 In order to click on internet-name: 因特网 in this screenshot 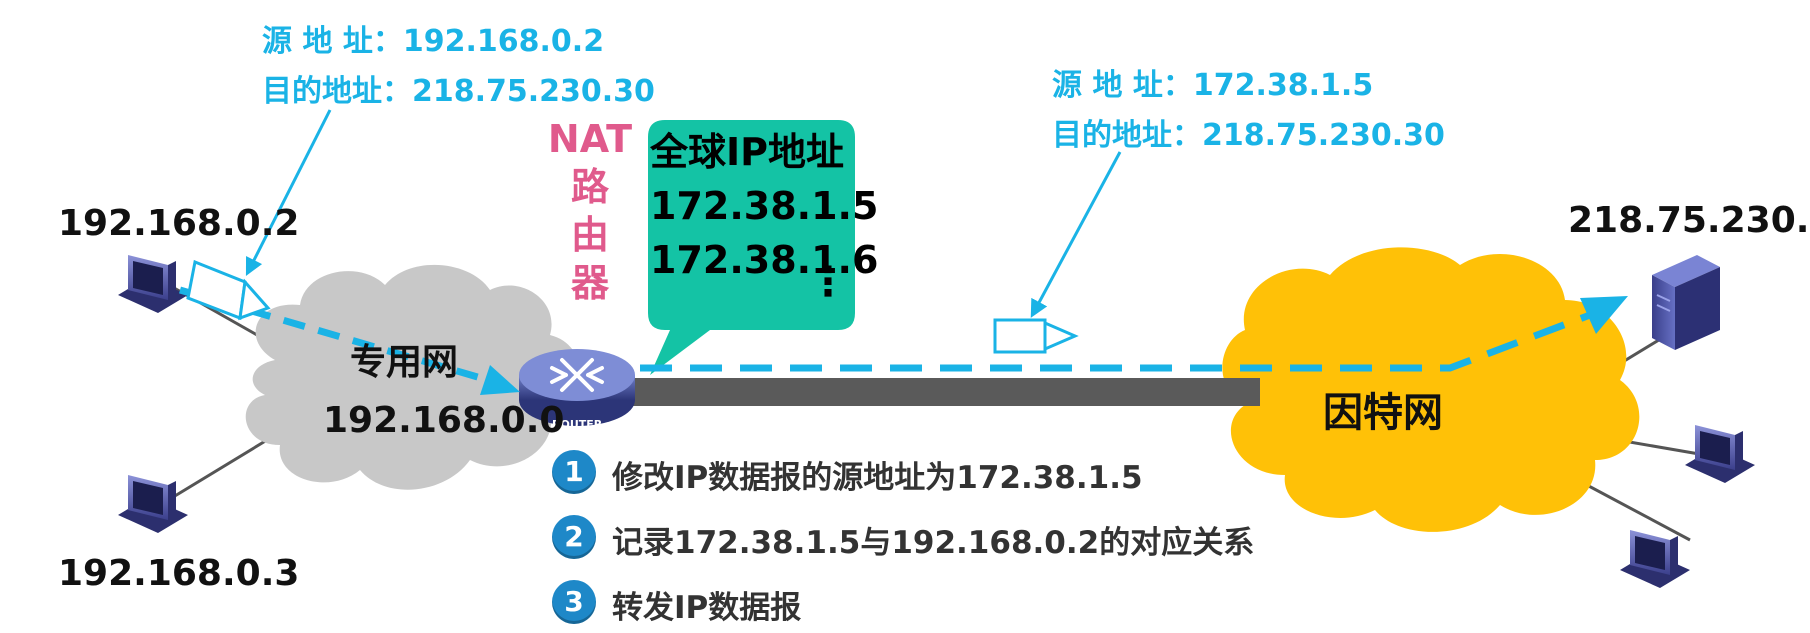, I will do `click(1383, 413)`.